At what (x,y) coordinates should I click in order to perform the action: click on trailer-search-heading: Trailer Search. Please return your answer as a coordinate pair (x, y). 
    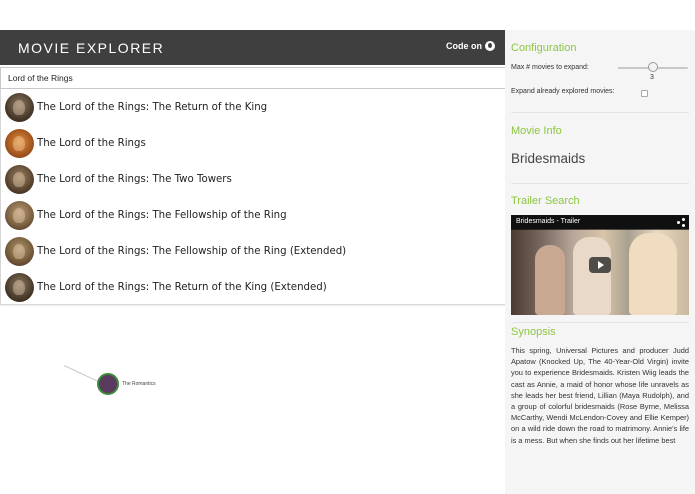
    Looking at the image, I should click on (545, 201).